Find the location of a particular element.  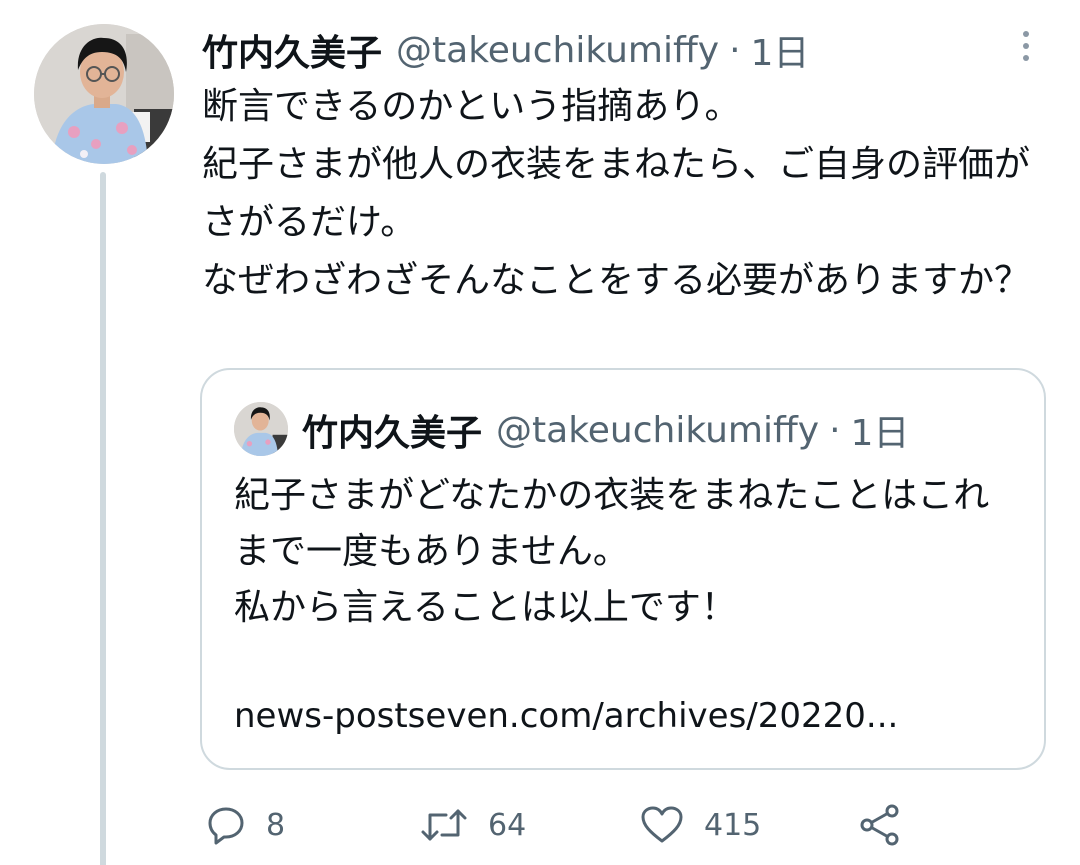

tweet-header: 竹内久美子 @takeuchikumiffy · 1日 is located at coordinates (505, 50).